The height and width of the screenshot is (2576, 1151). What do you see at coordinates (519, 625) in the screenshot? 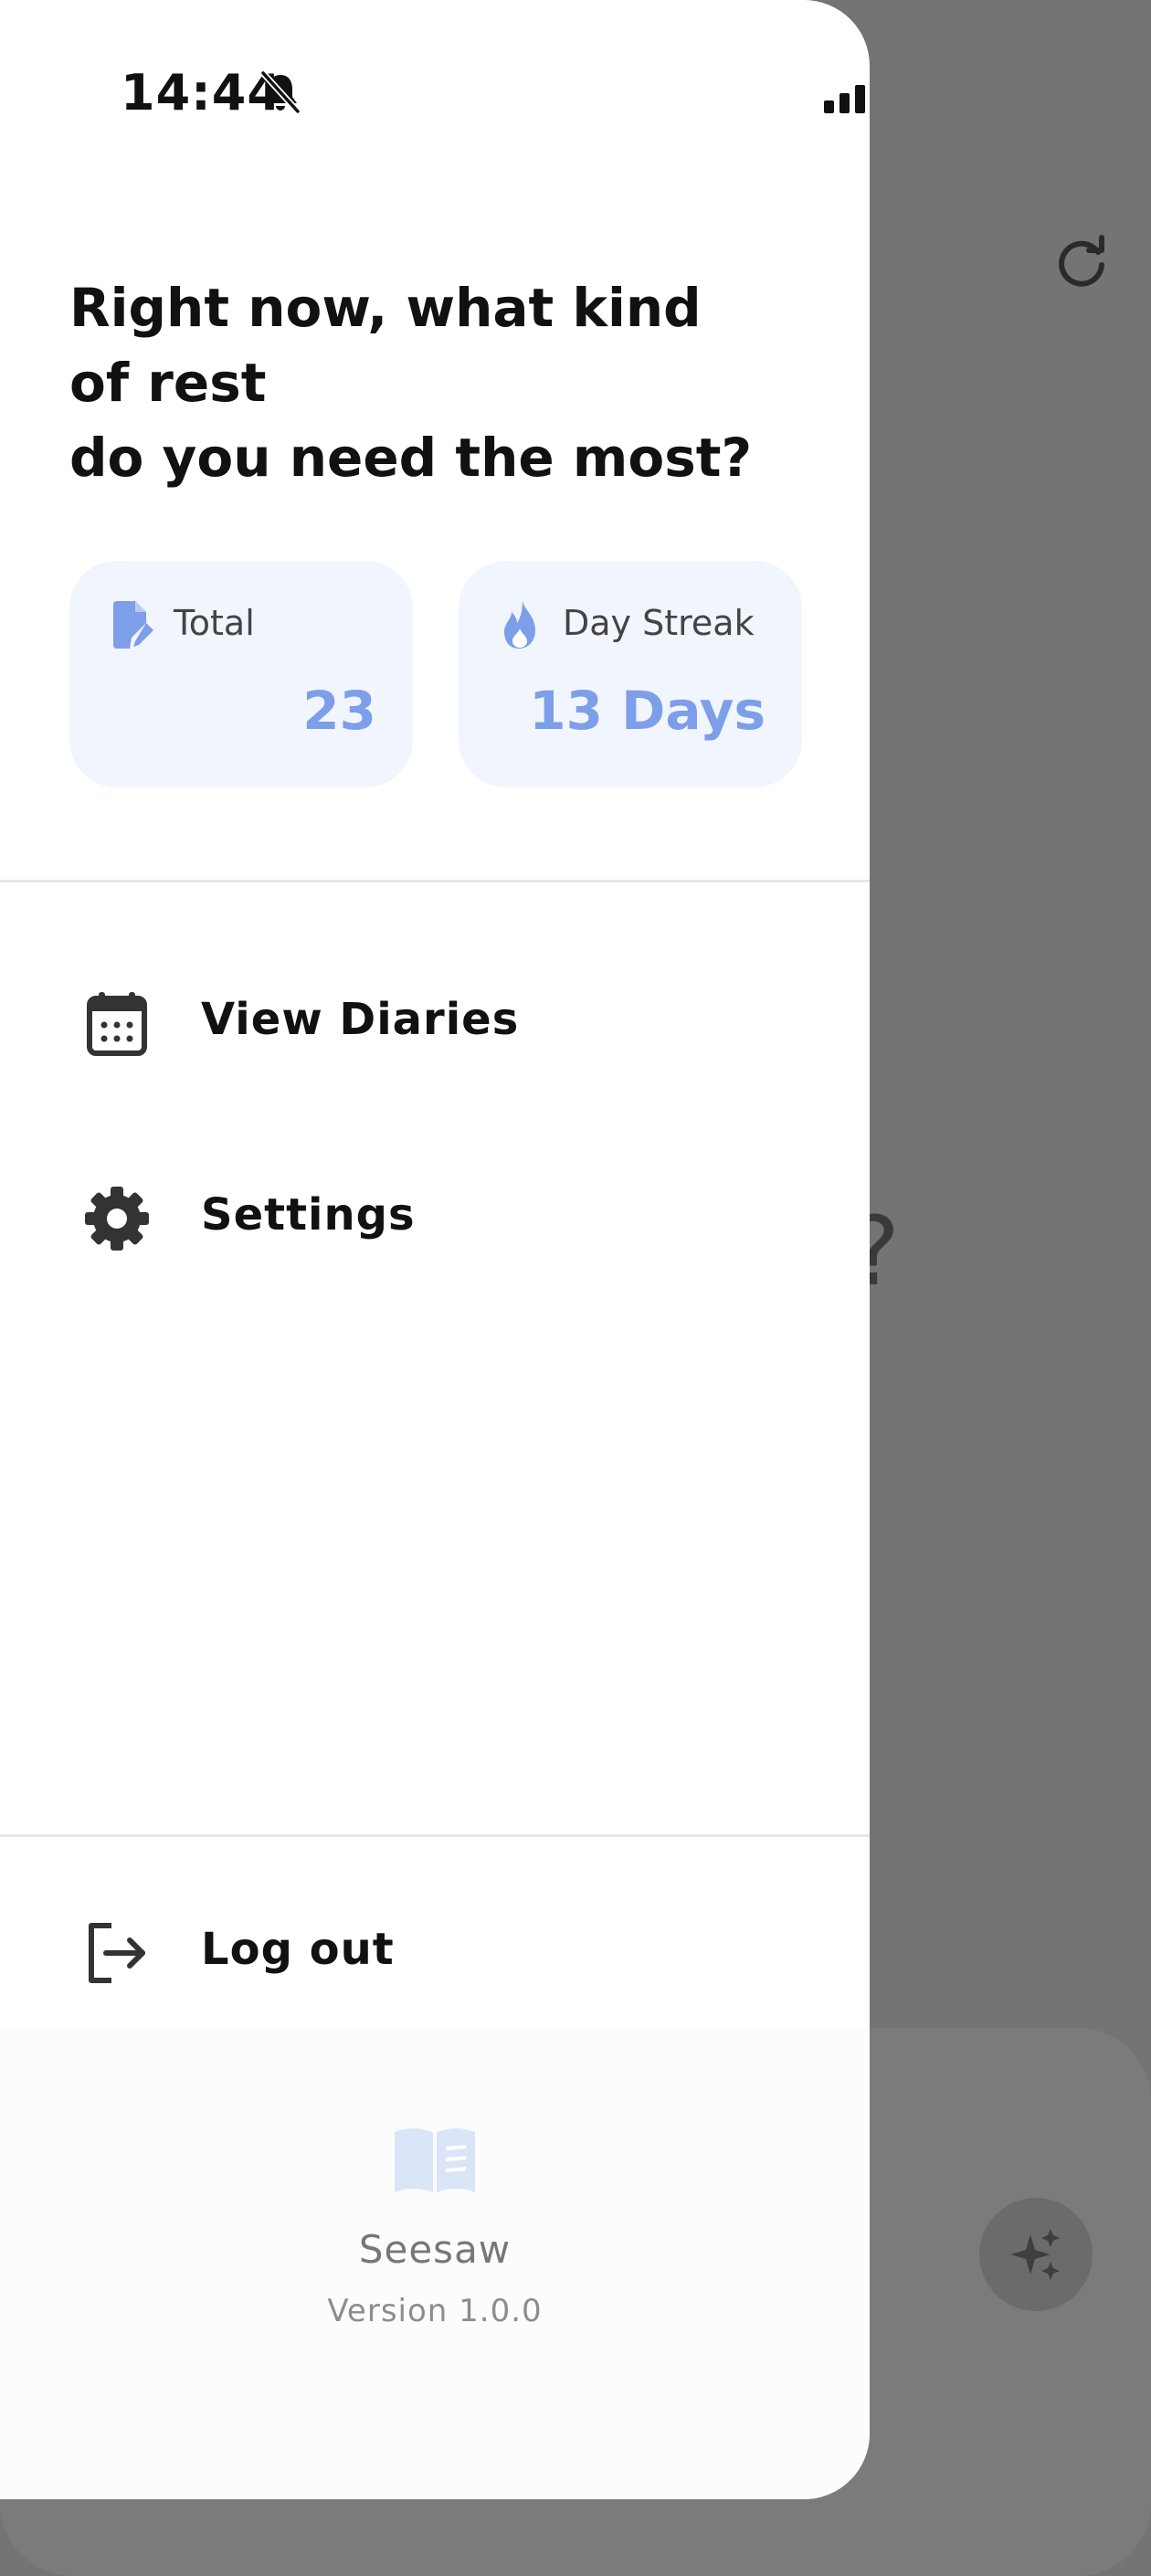
I see `flame-icon` at bounding box center [519, 625].